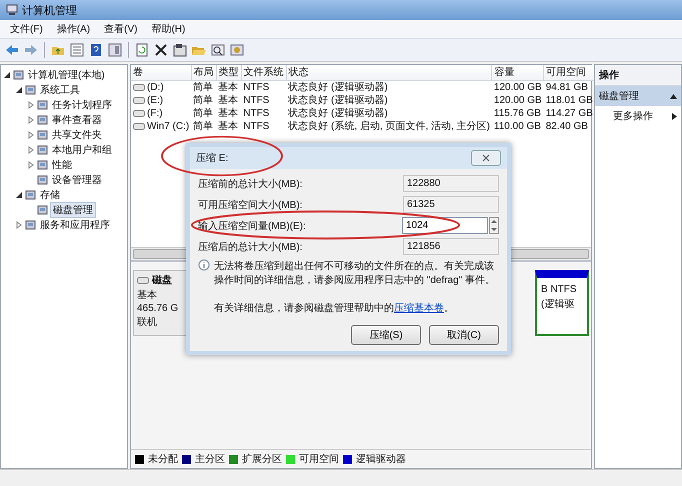  Describe the element at coordinates (62, 165) in the screenshot. I see `tree-item: 性能` at that location.